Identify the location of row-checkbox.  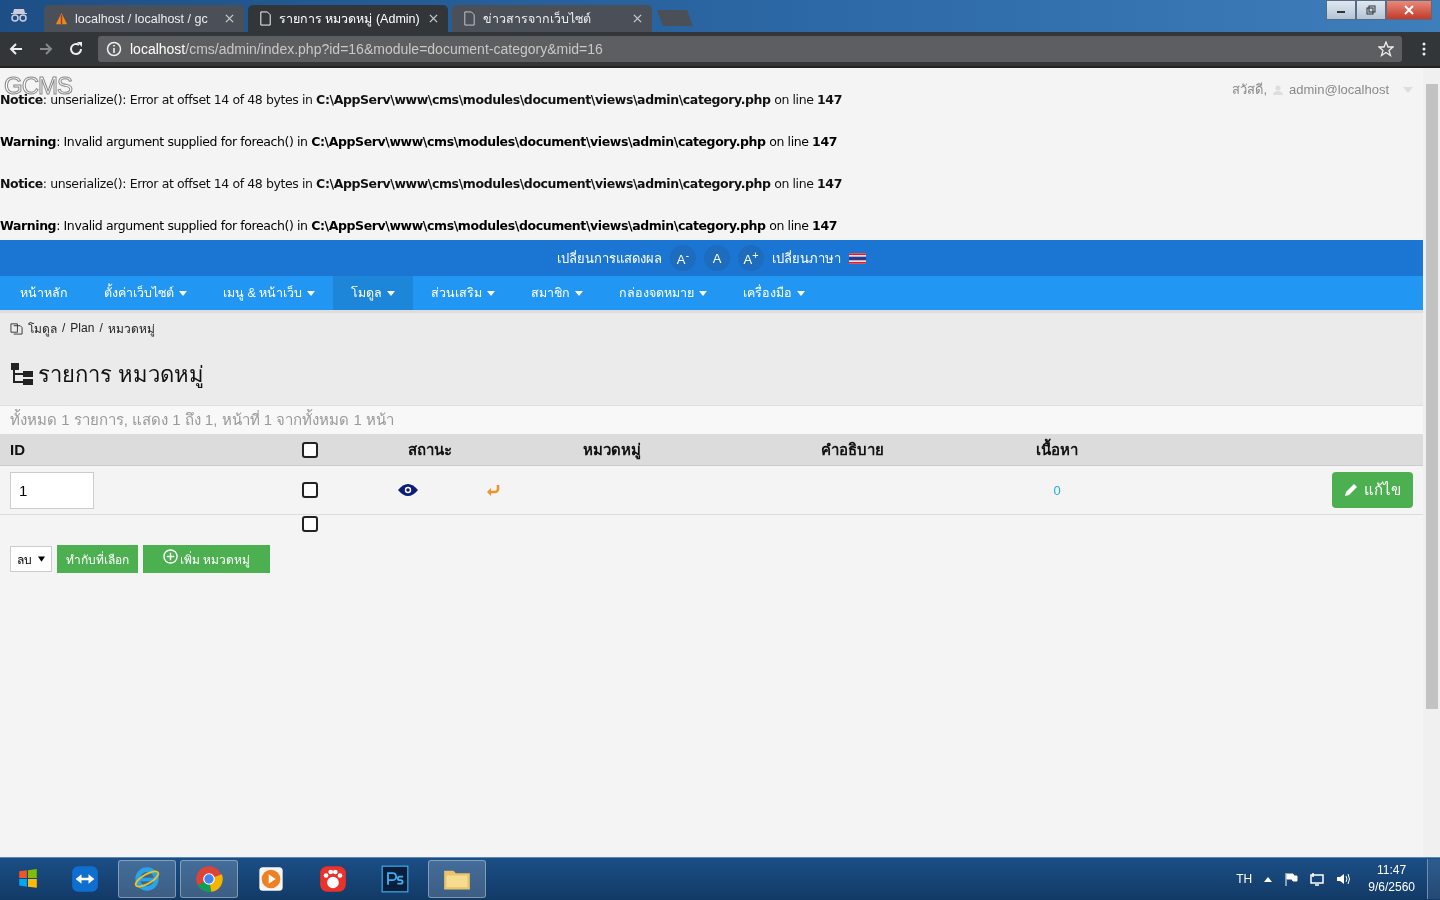
(310, 490).